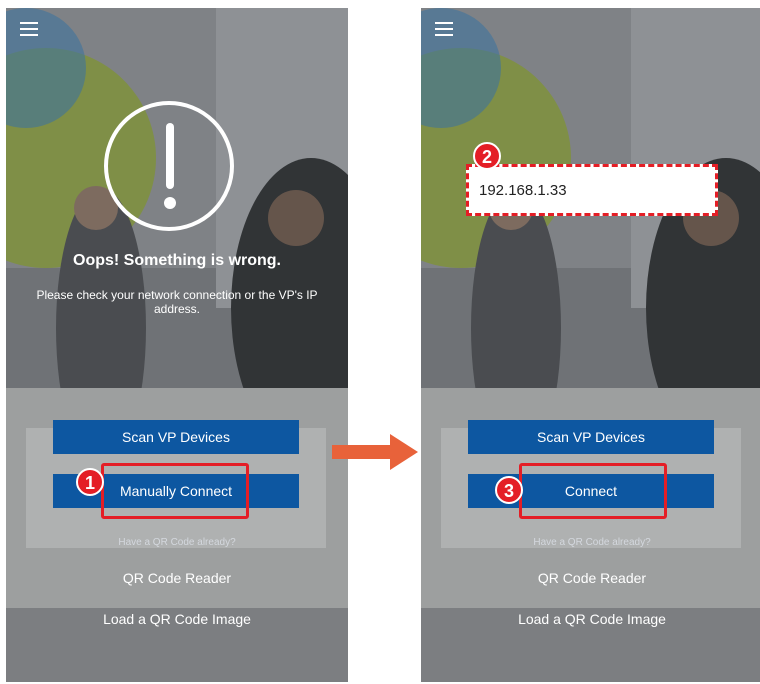 The width and height of the screenshot is (760, 684). Describe the element at coordinates (177, 260) in the screenshot. I see `error-title: Oops! Something is wrong.` at that location.